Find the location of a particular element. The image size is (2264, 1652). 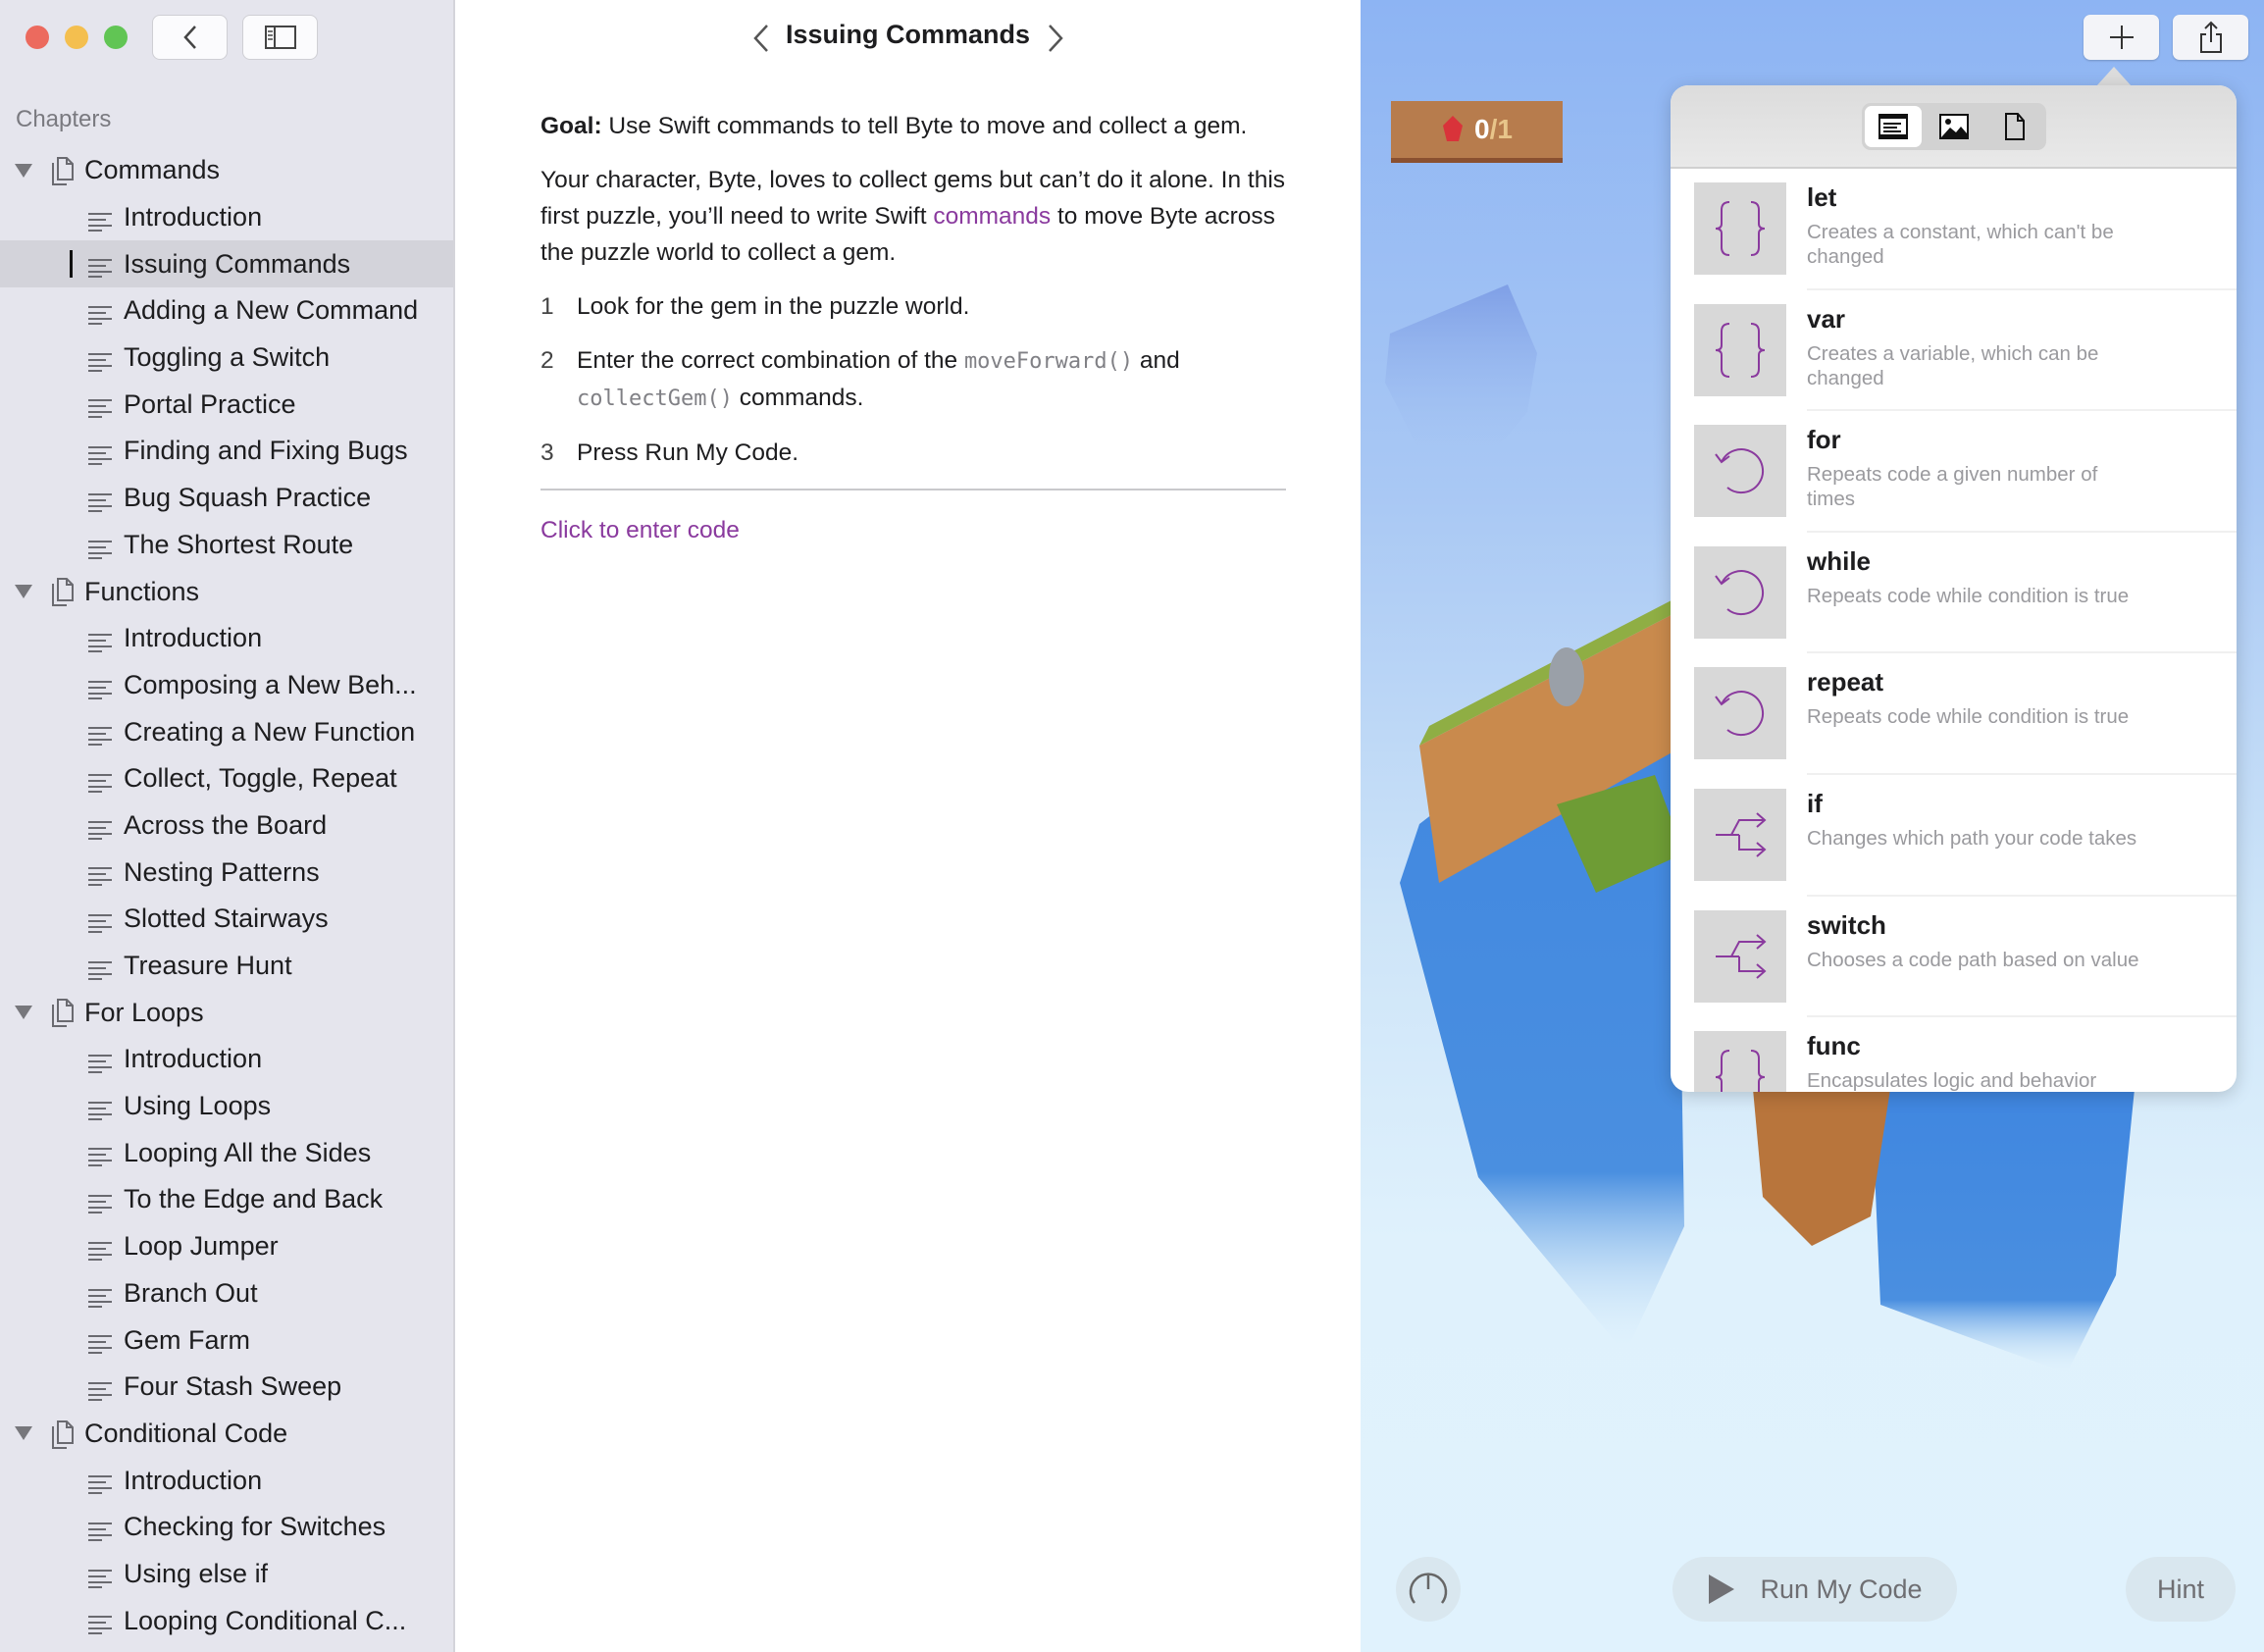

add-button is located at coordinates (2121, 37).